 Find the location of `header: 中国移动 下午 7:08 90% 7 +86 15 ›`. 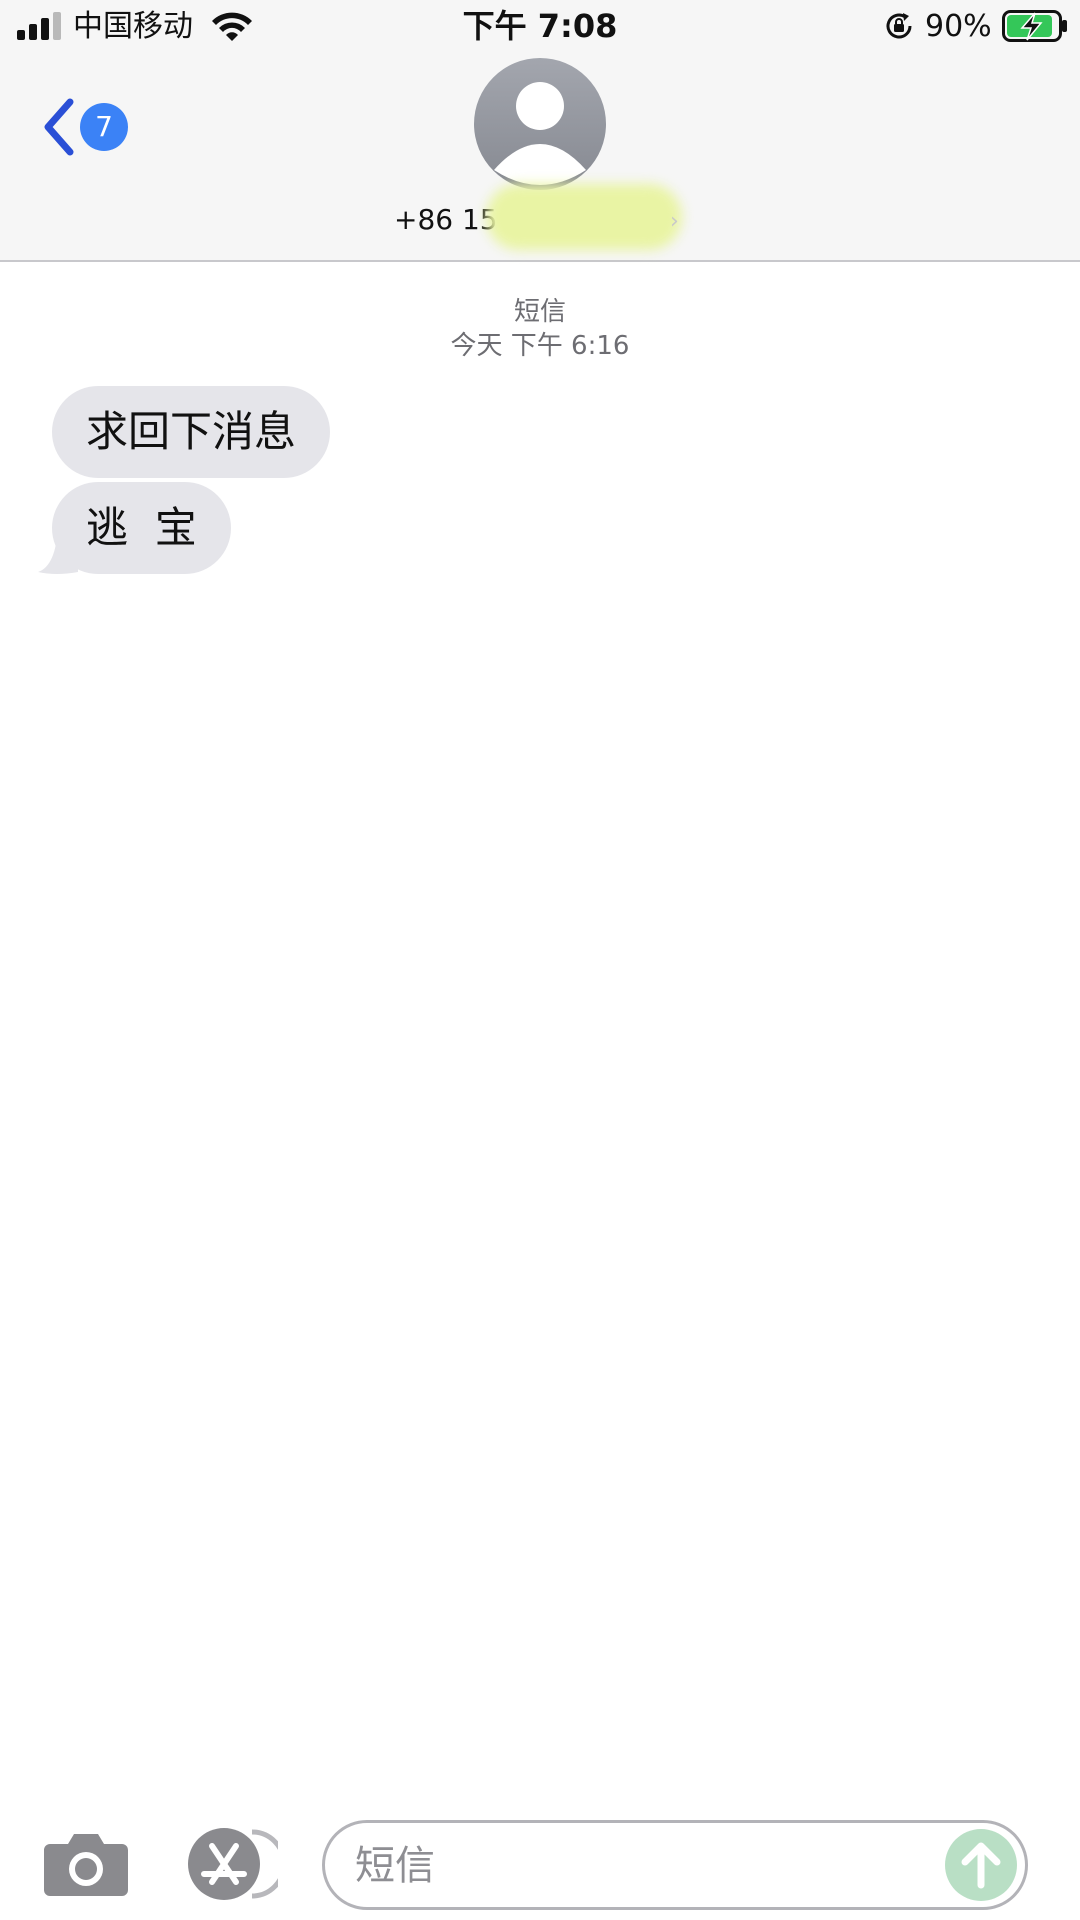

header: 中国移动 下午 7:08 90% 7 +86 15 › is located at coordinates (540, 131).